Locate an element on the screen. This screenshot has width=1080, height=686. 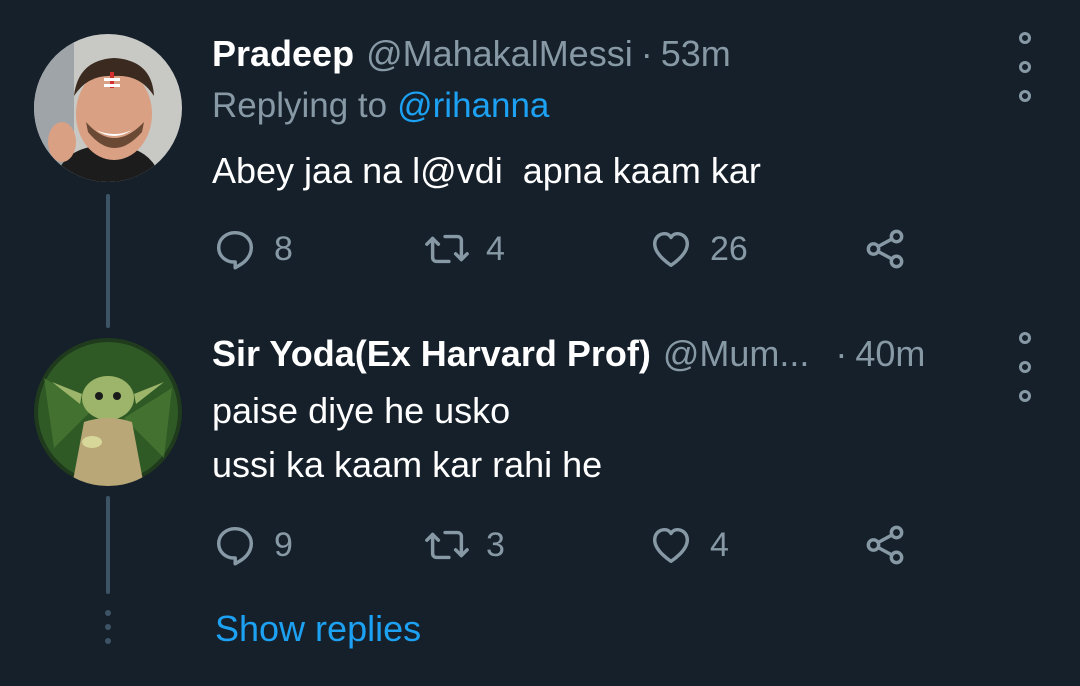
retweet-count: 3 is located at coordinates (495, 544).